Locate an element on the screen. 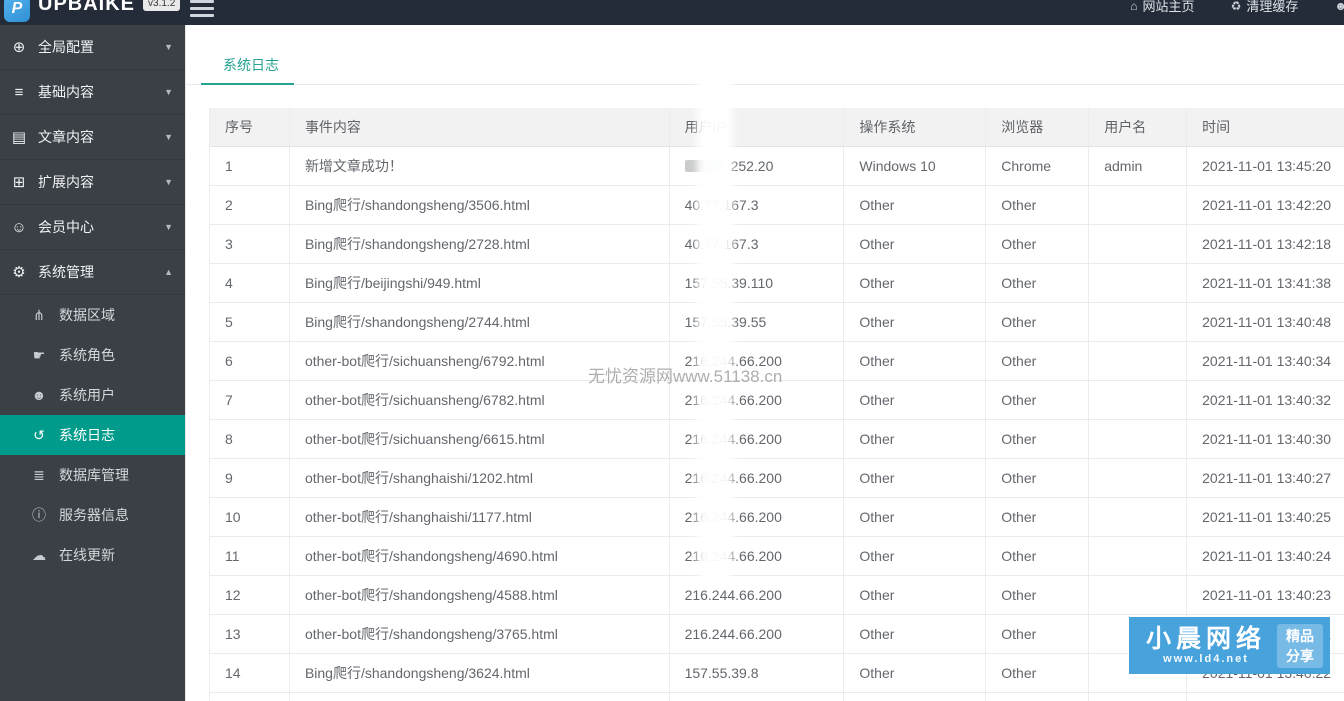 The height and width of the screenshot is (701, 1344). sidebar-subitem-database-manage: ≣ 数据库管理 is located at coordinates (92, 475).